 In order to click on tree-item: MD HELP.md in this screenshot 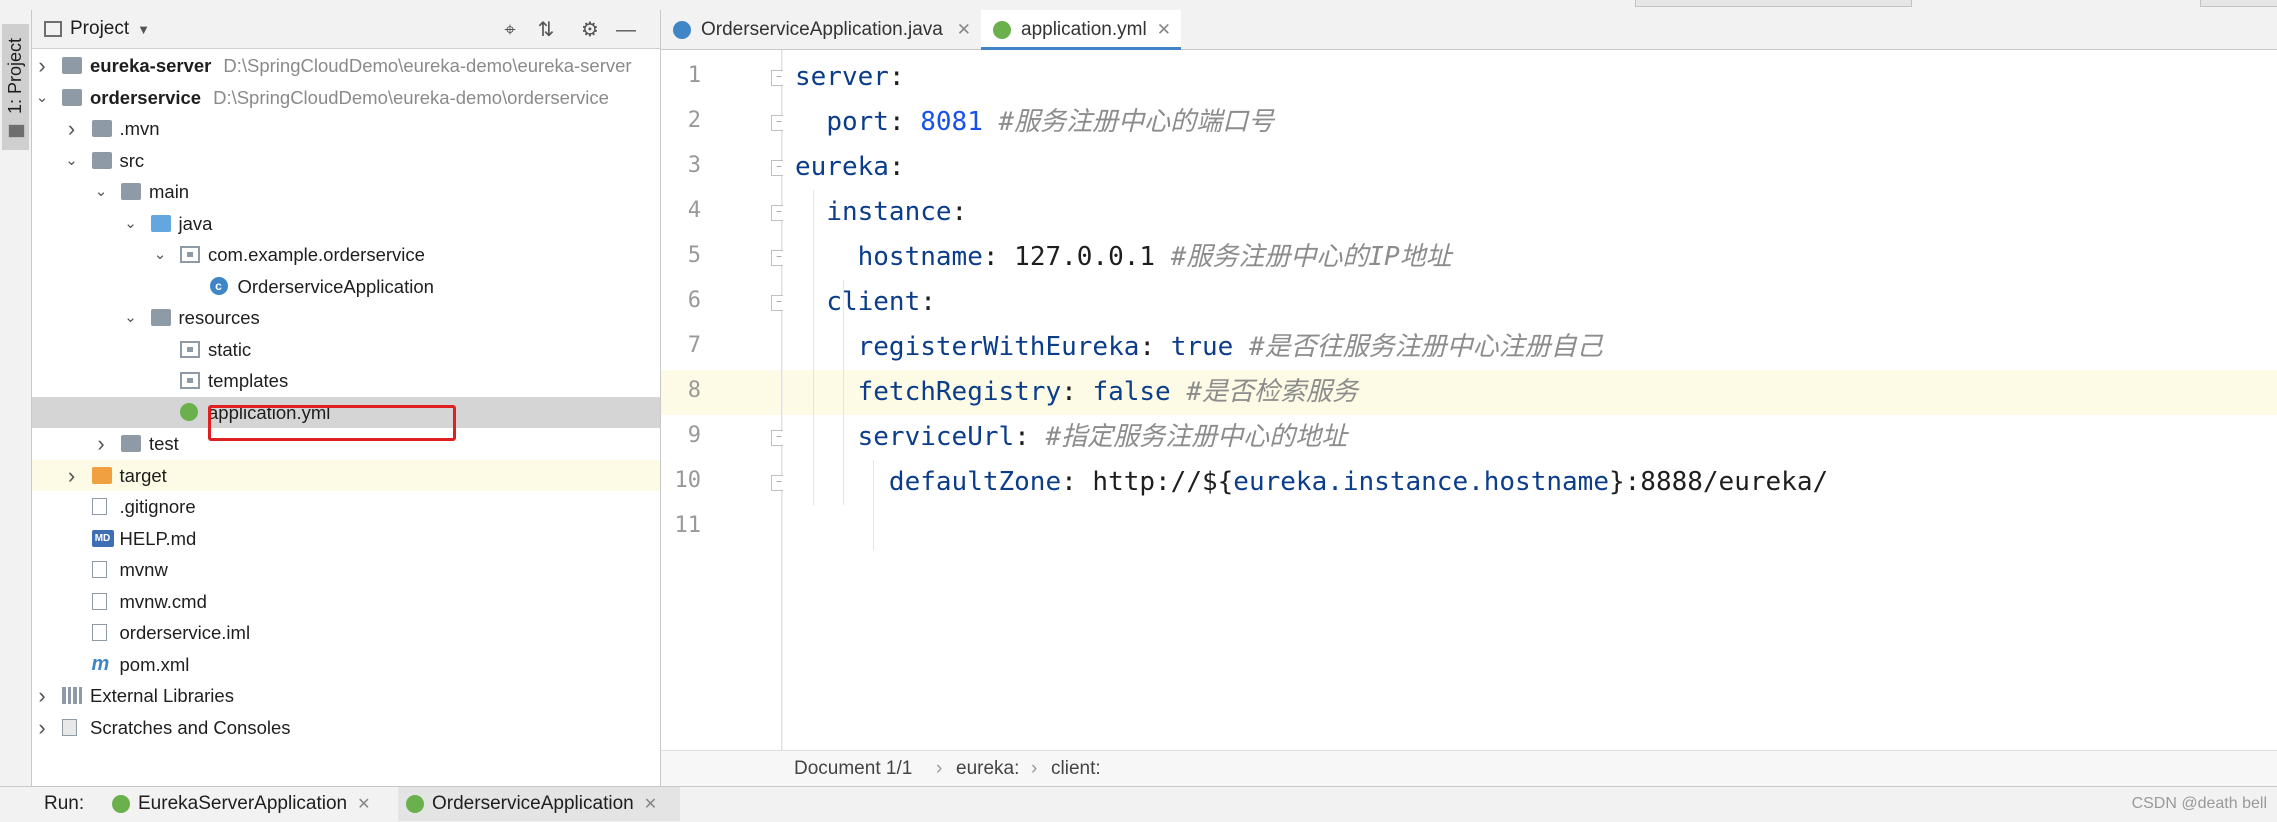, I will do `click(346, 539)`.